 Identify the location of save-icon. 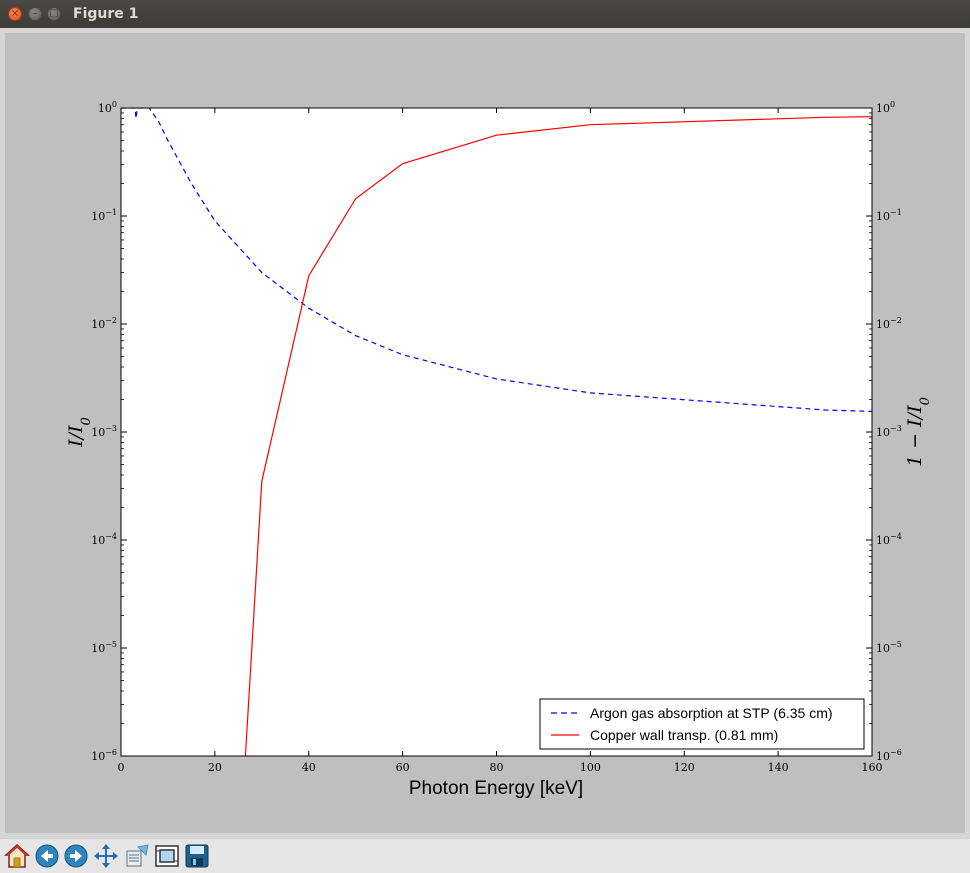
(197, 856).